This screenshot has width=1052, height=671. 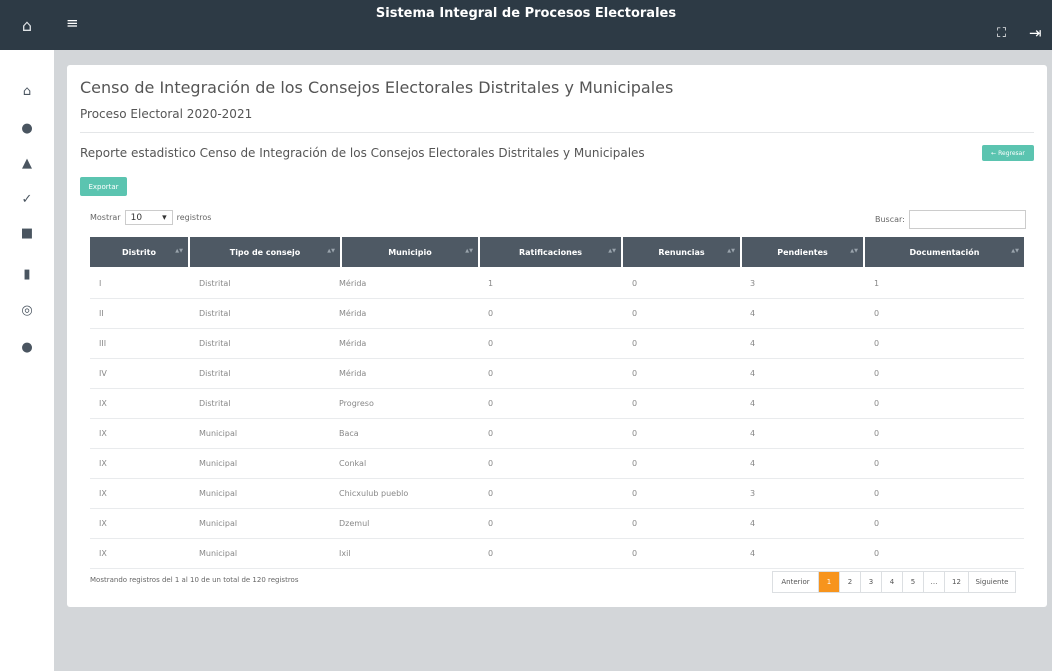 I want to click on logout-icon: ⇥, so click(x=1035, y=33).